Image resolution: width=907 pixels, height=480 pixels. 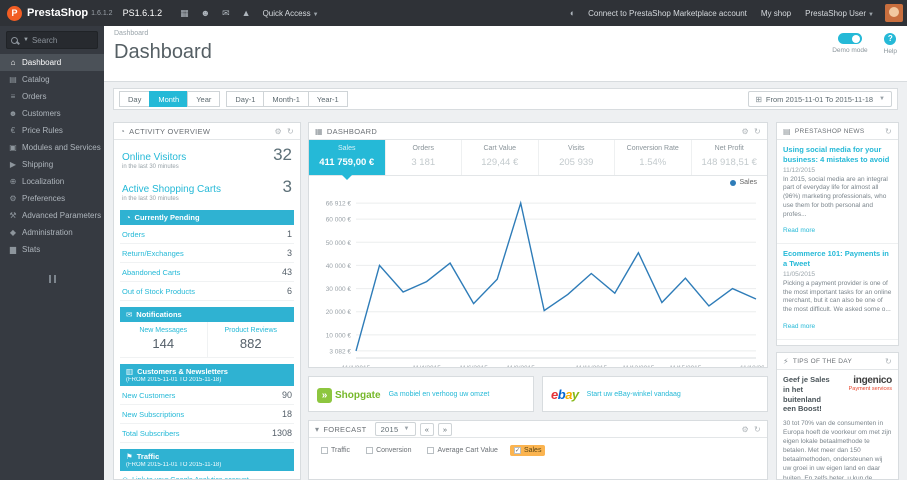 I want to click on help-control: ? Help, so click(x=890, y=44).